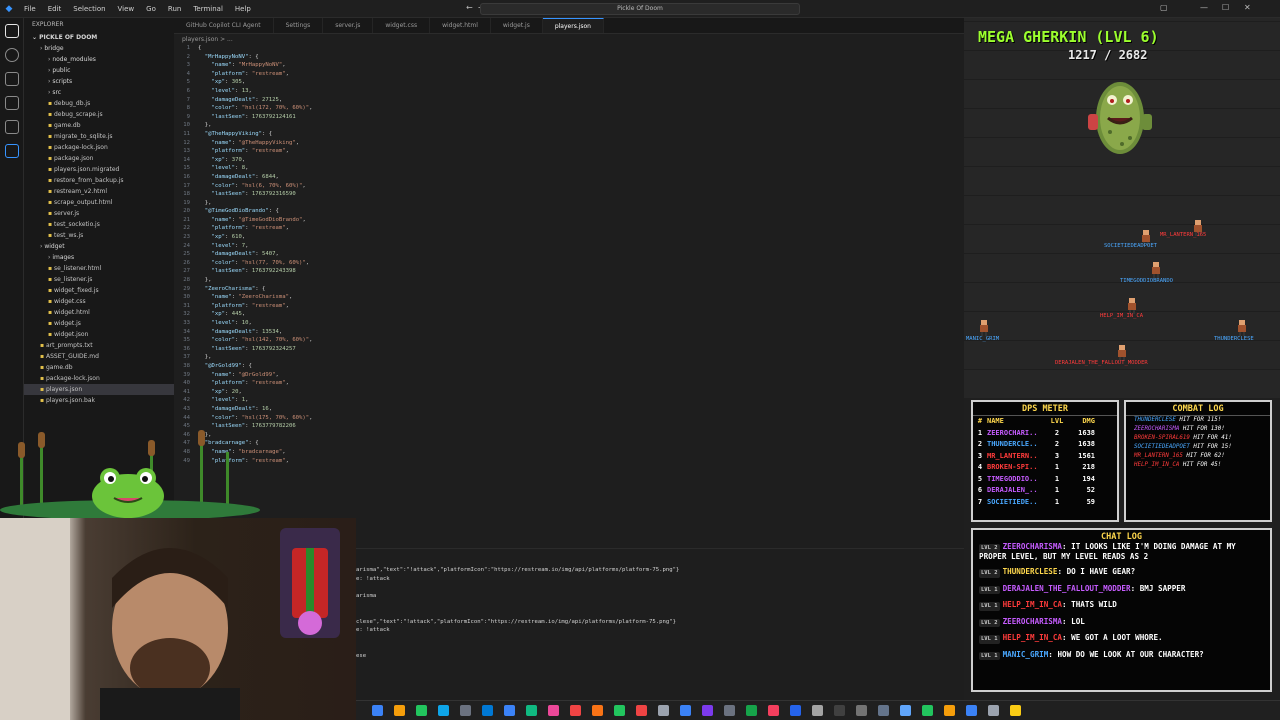 The width and height of the screenshot is (1280, 720). Describe the element at coordinates (99, 400) in the screenshot. I see `explorer-file: ▪ players.json.bak` at that location.